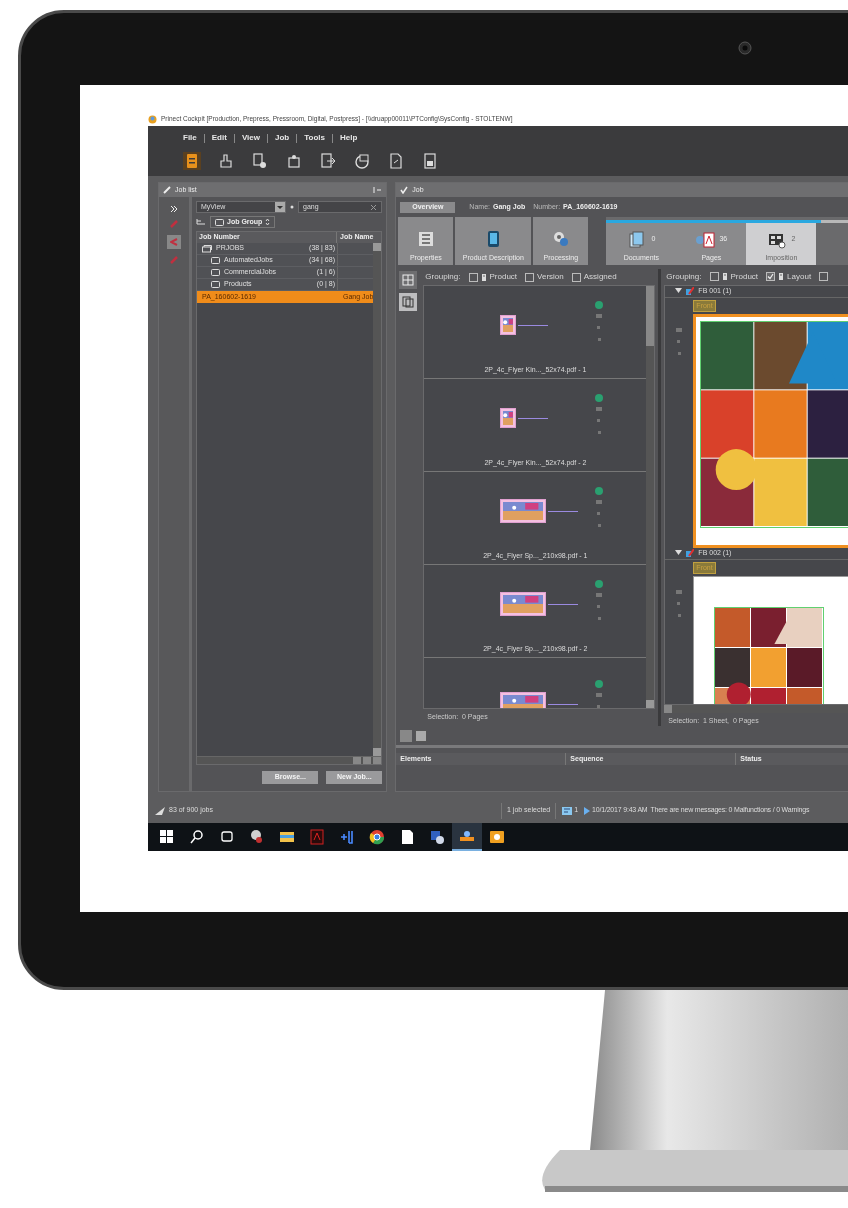  Describe the element at coordinates (421, 735) in the screenshot. I see `view-button` at that location.